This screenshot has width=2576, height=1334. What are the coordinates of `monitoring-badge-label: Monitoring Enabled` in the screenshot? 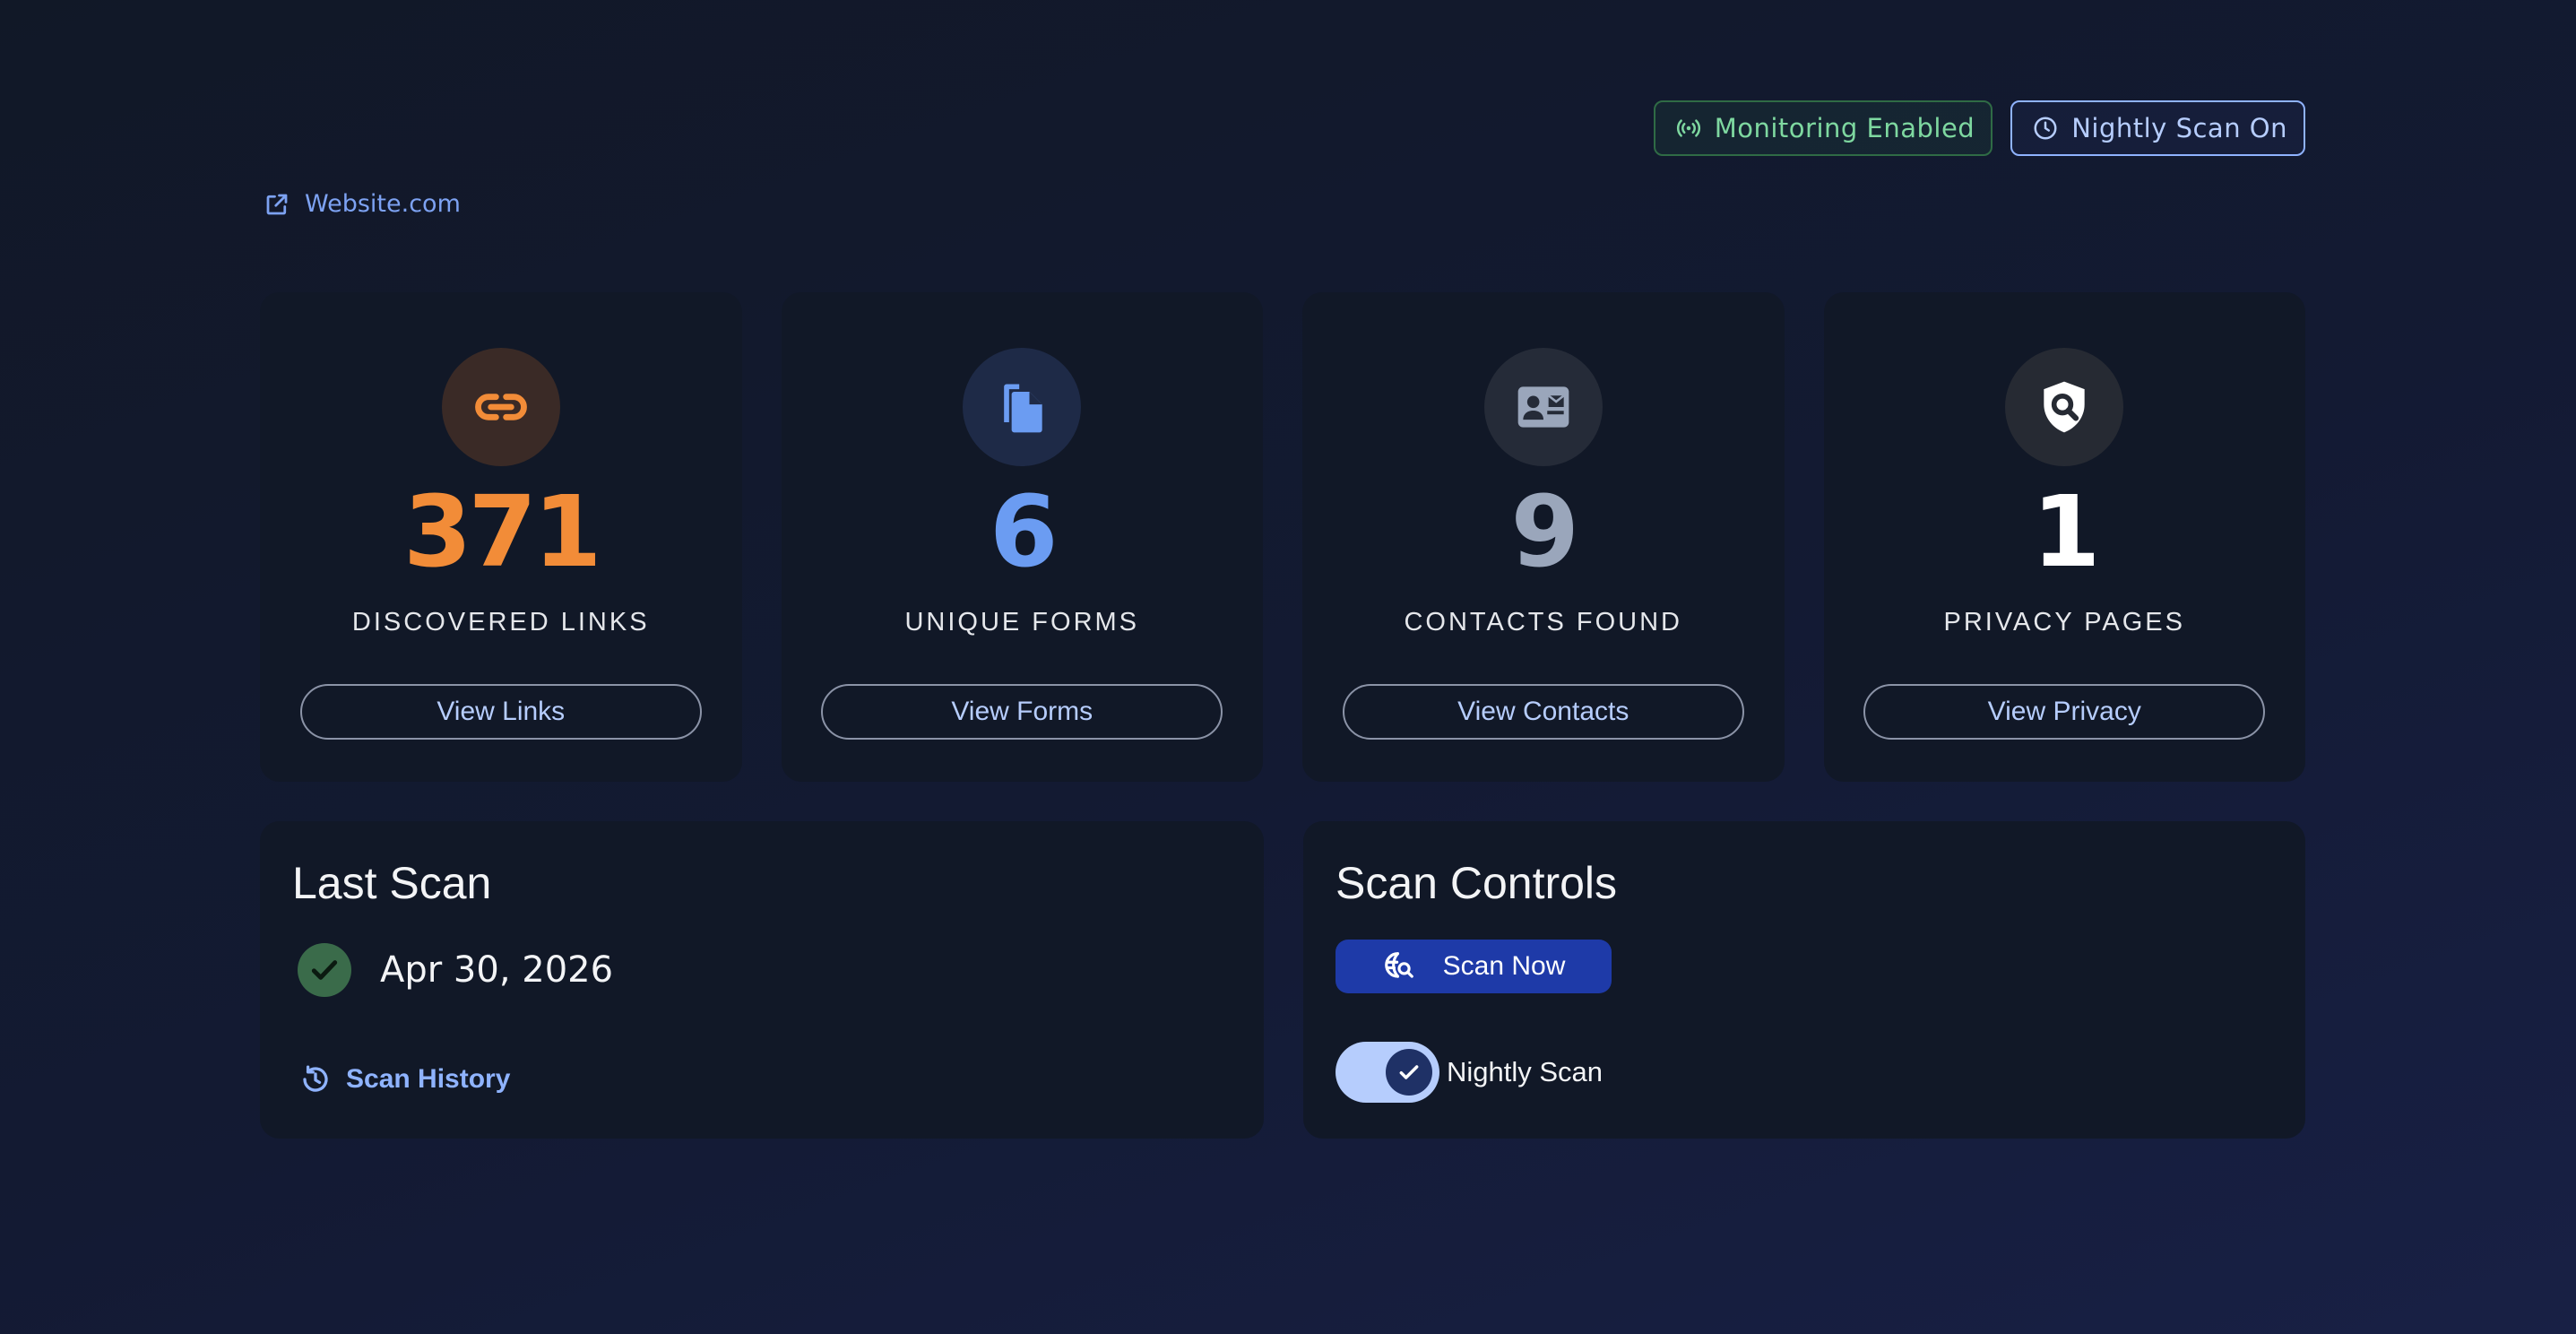 It's located at (1844, 128).